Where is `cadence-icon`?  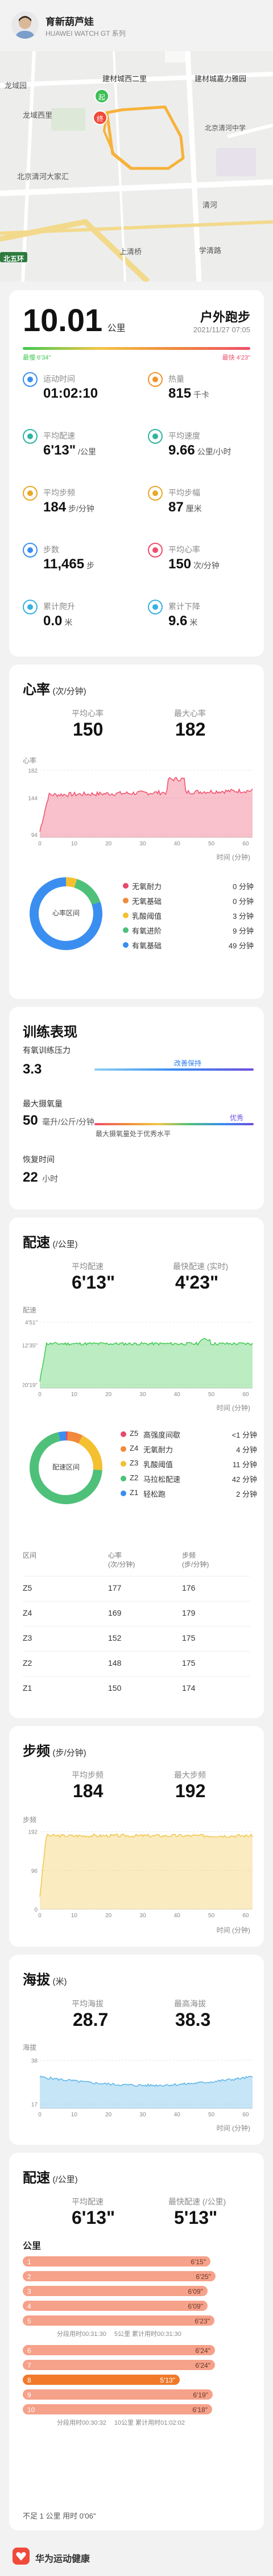 cadence-icon is located at coordinates (30, 494).